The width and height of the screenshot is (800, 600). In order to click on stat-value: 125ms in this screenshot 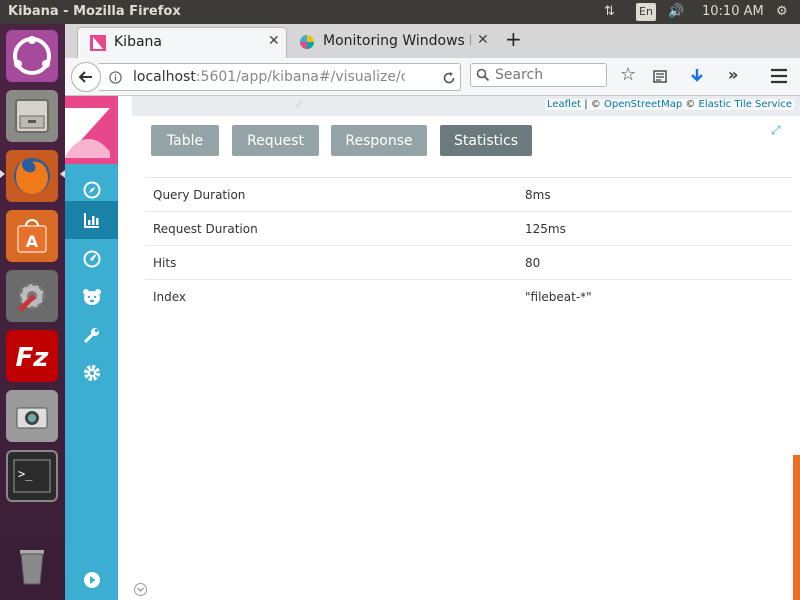, I will do `click(658, 228)`.